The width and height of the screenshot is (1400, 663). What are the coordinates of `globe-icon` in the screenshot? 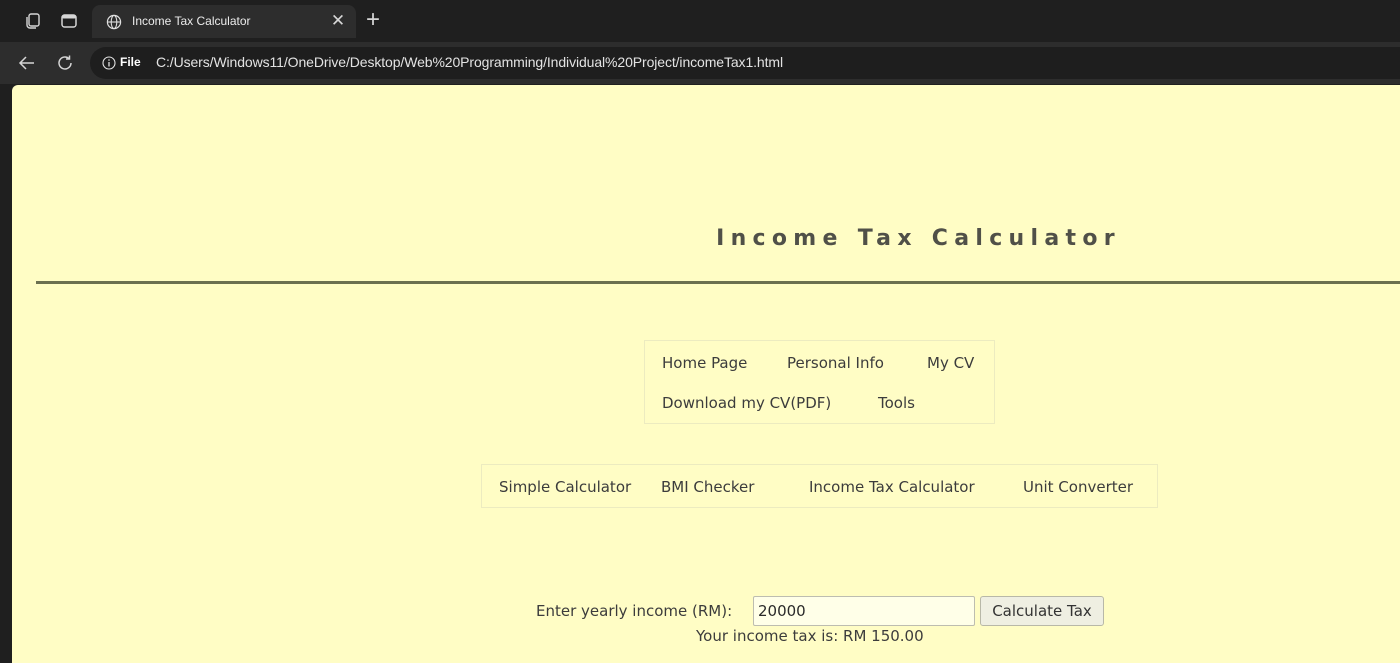 It's located at (114, 22).